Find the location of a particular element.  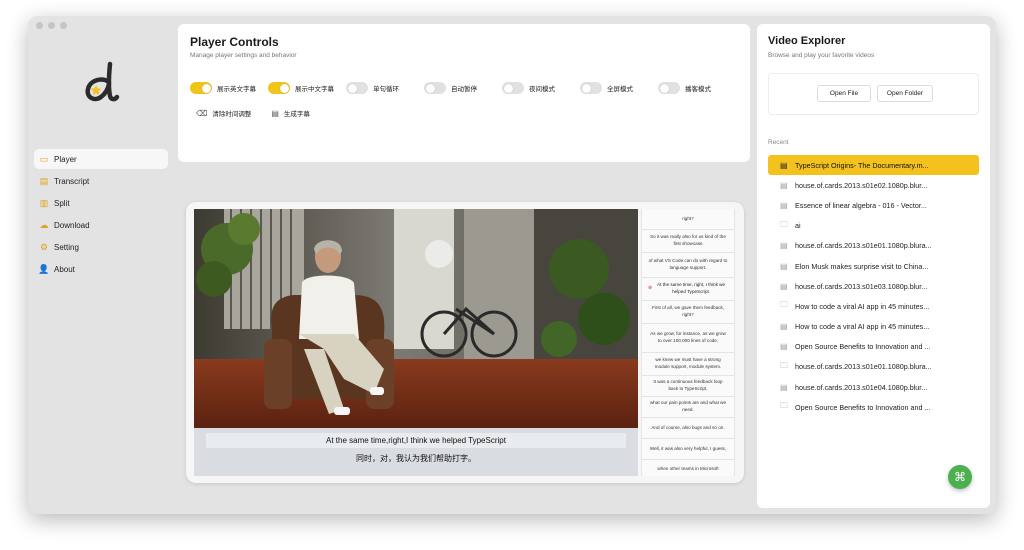

generate-subtitles-button: ▤ 生成字幕 is located at coordinates (290, 113).